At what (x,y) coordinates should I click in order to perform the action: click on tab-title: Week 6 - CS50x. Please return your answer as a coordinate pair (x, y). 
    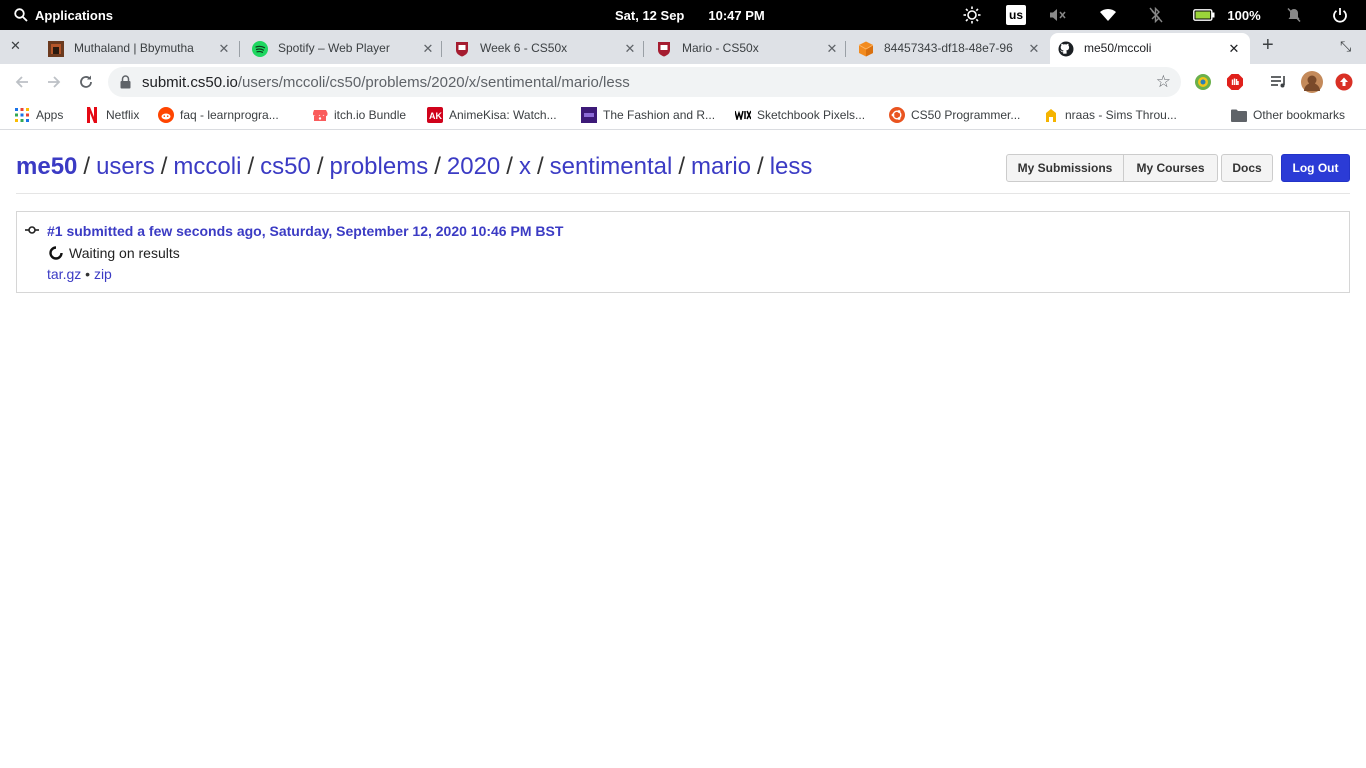
    Looking at the image, I should click on (524, 48).